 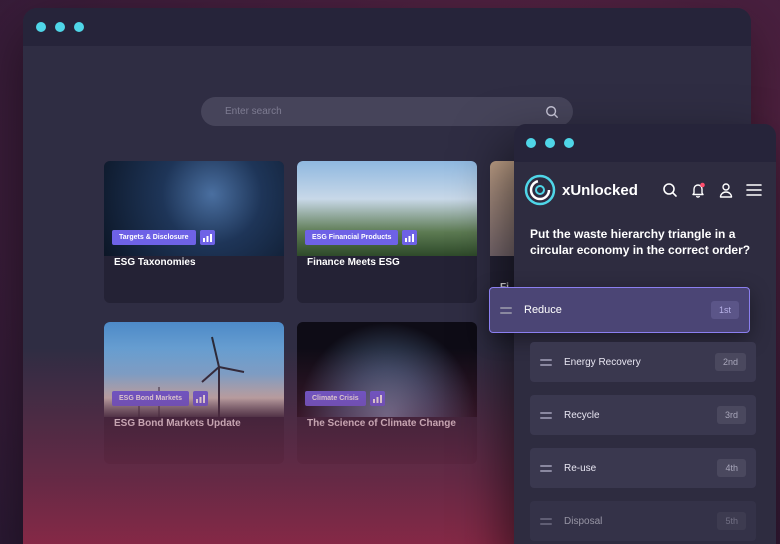 What do you see at coordinates (583, 521) in the screenshot?
I see `answer-option-label: Disposal` at bounding box center [583, 521].